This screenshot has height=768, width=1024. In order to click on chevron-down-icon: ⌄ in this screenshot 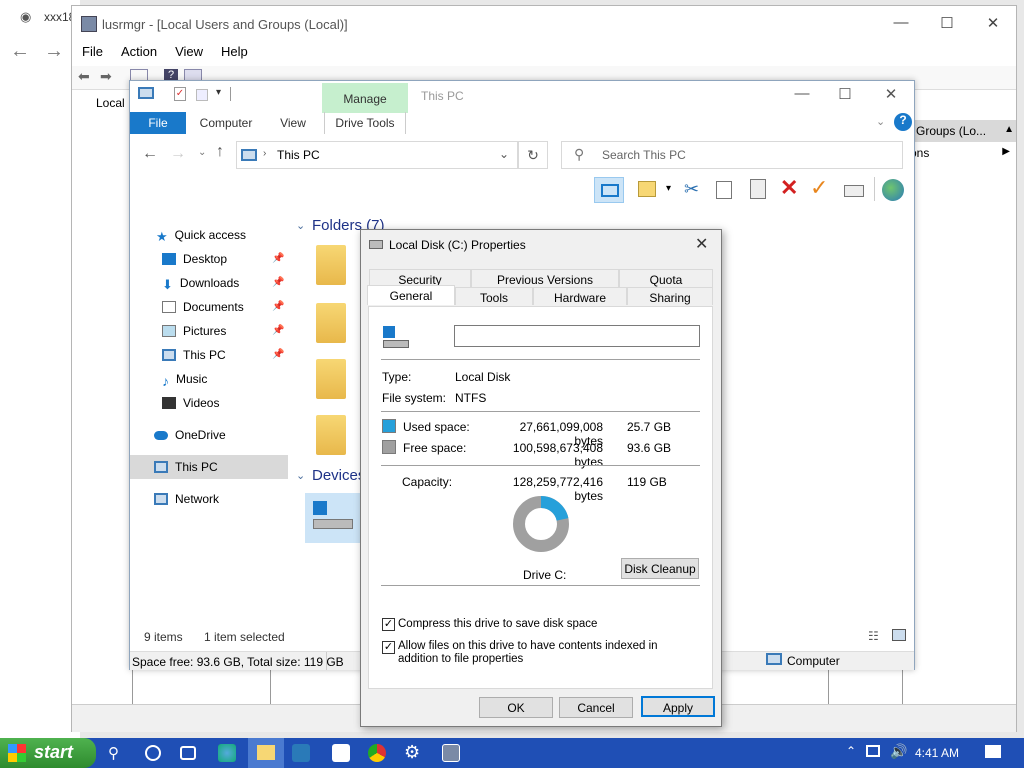, I will do `click(504, 154)`.